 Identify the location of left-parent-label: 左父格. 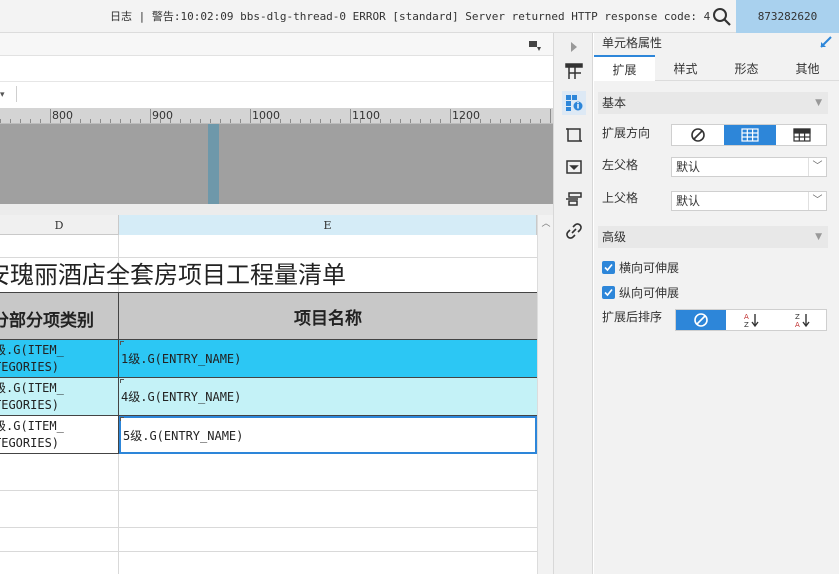
(620, 165).